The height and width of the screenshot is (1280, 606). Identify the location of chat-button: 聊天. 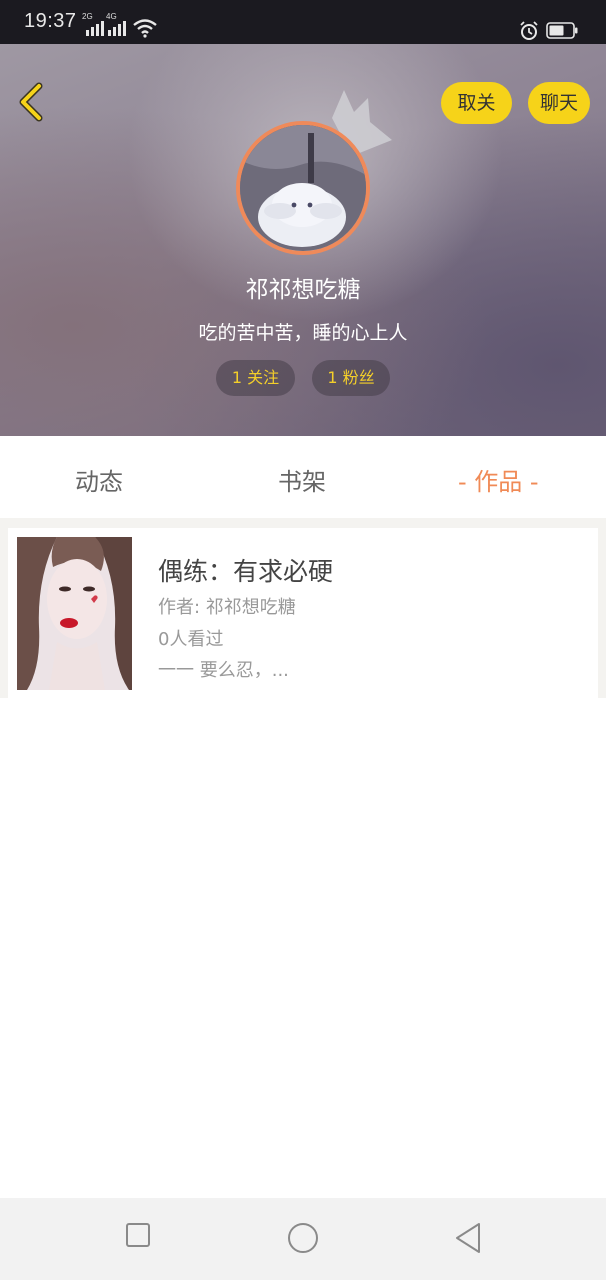
(559, 103).